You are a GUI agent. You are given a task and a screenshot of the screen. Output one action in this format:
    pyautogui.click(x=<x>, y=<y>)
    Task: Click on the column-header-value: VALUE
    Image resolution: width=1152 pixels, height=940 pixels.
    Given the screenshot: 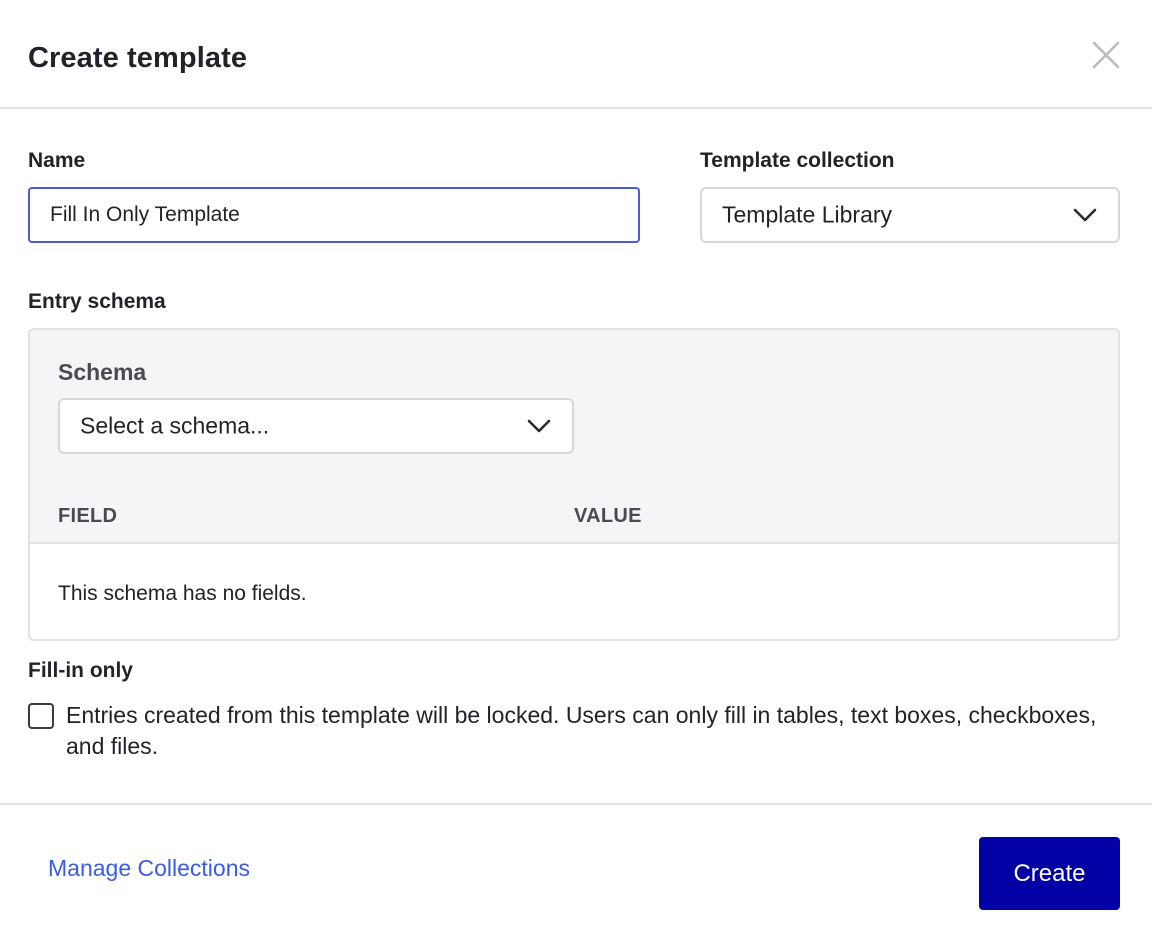 What is the action you would take?
    pyautogui.click(x=608, y=516)
    